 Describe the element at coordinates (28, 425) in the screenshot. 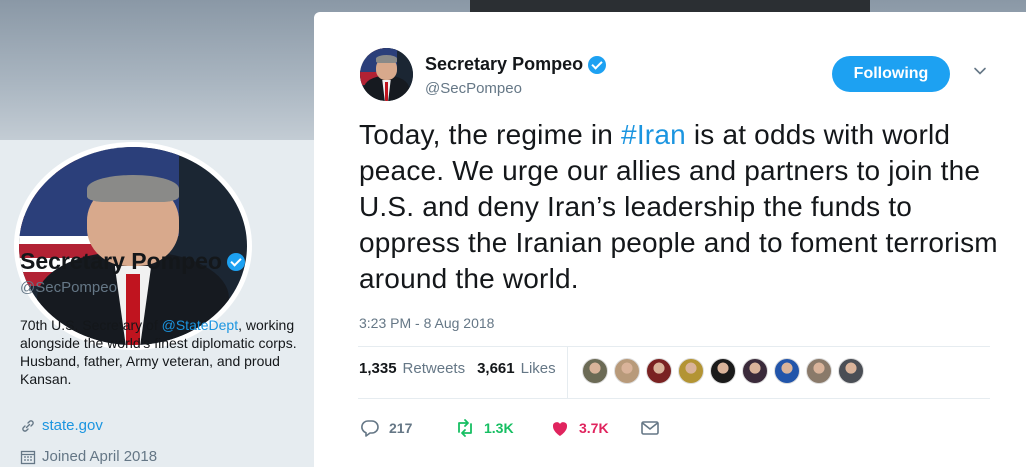

I see `link-icon` at that location.